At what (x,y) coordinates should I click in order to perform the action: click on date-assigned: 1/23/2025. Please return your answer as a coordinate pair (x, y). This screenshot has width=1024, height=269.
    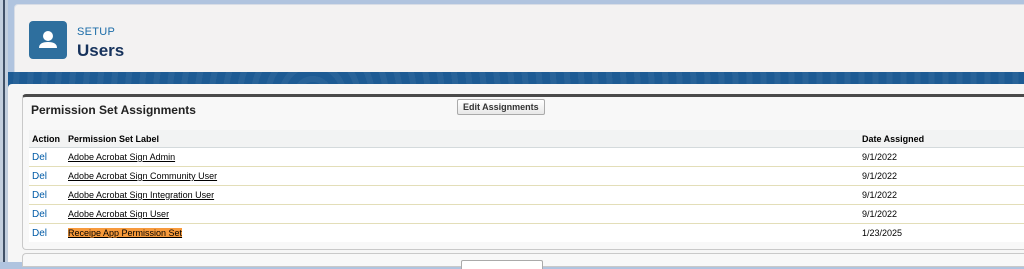
    Looking at the image, I should click on (941, 232).